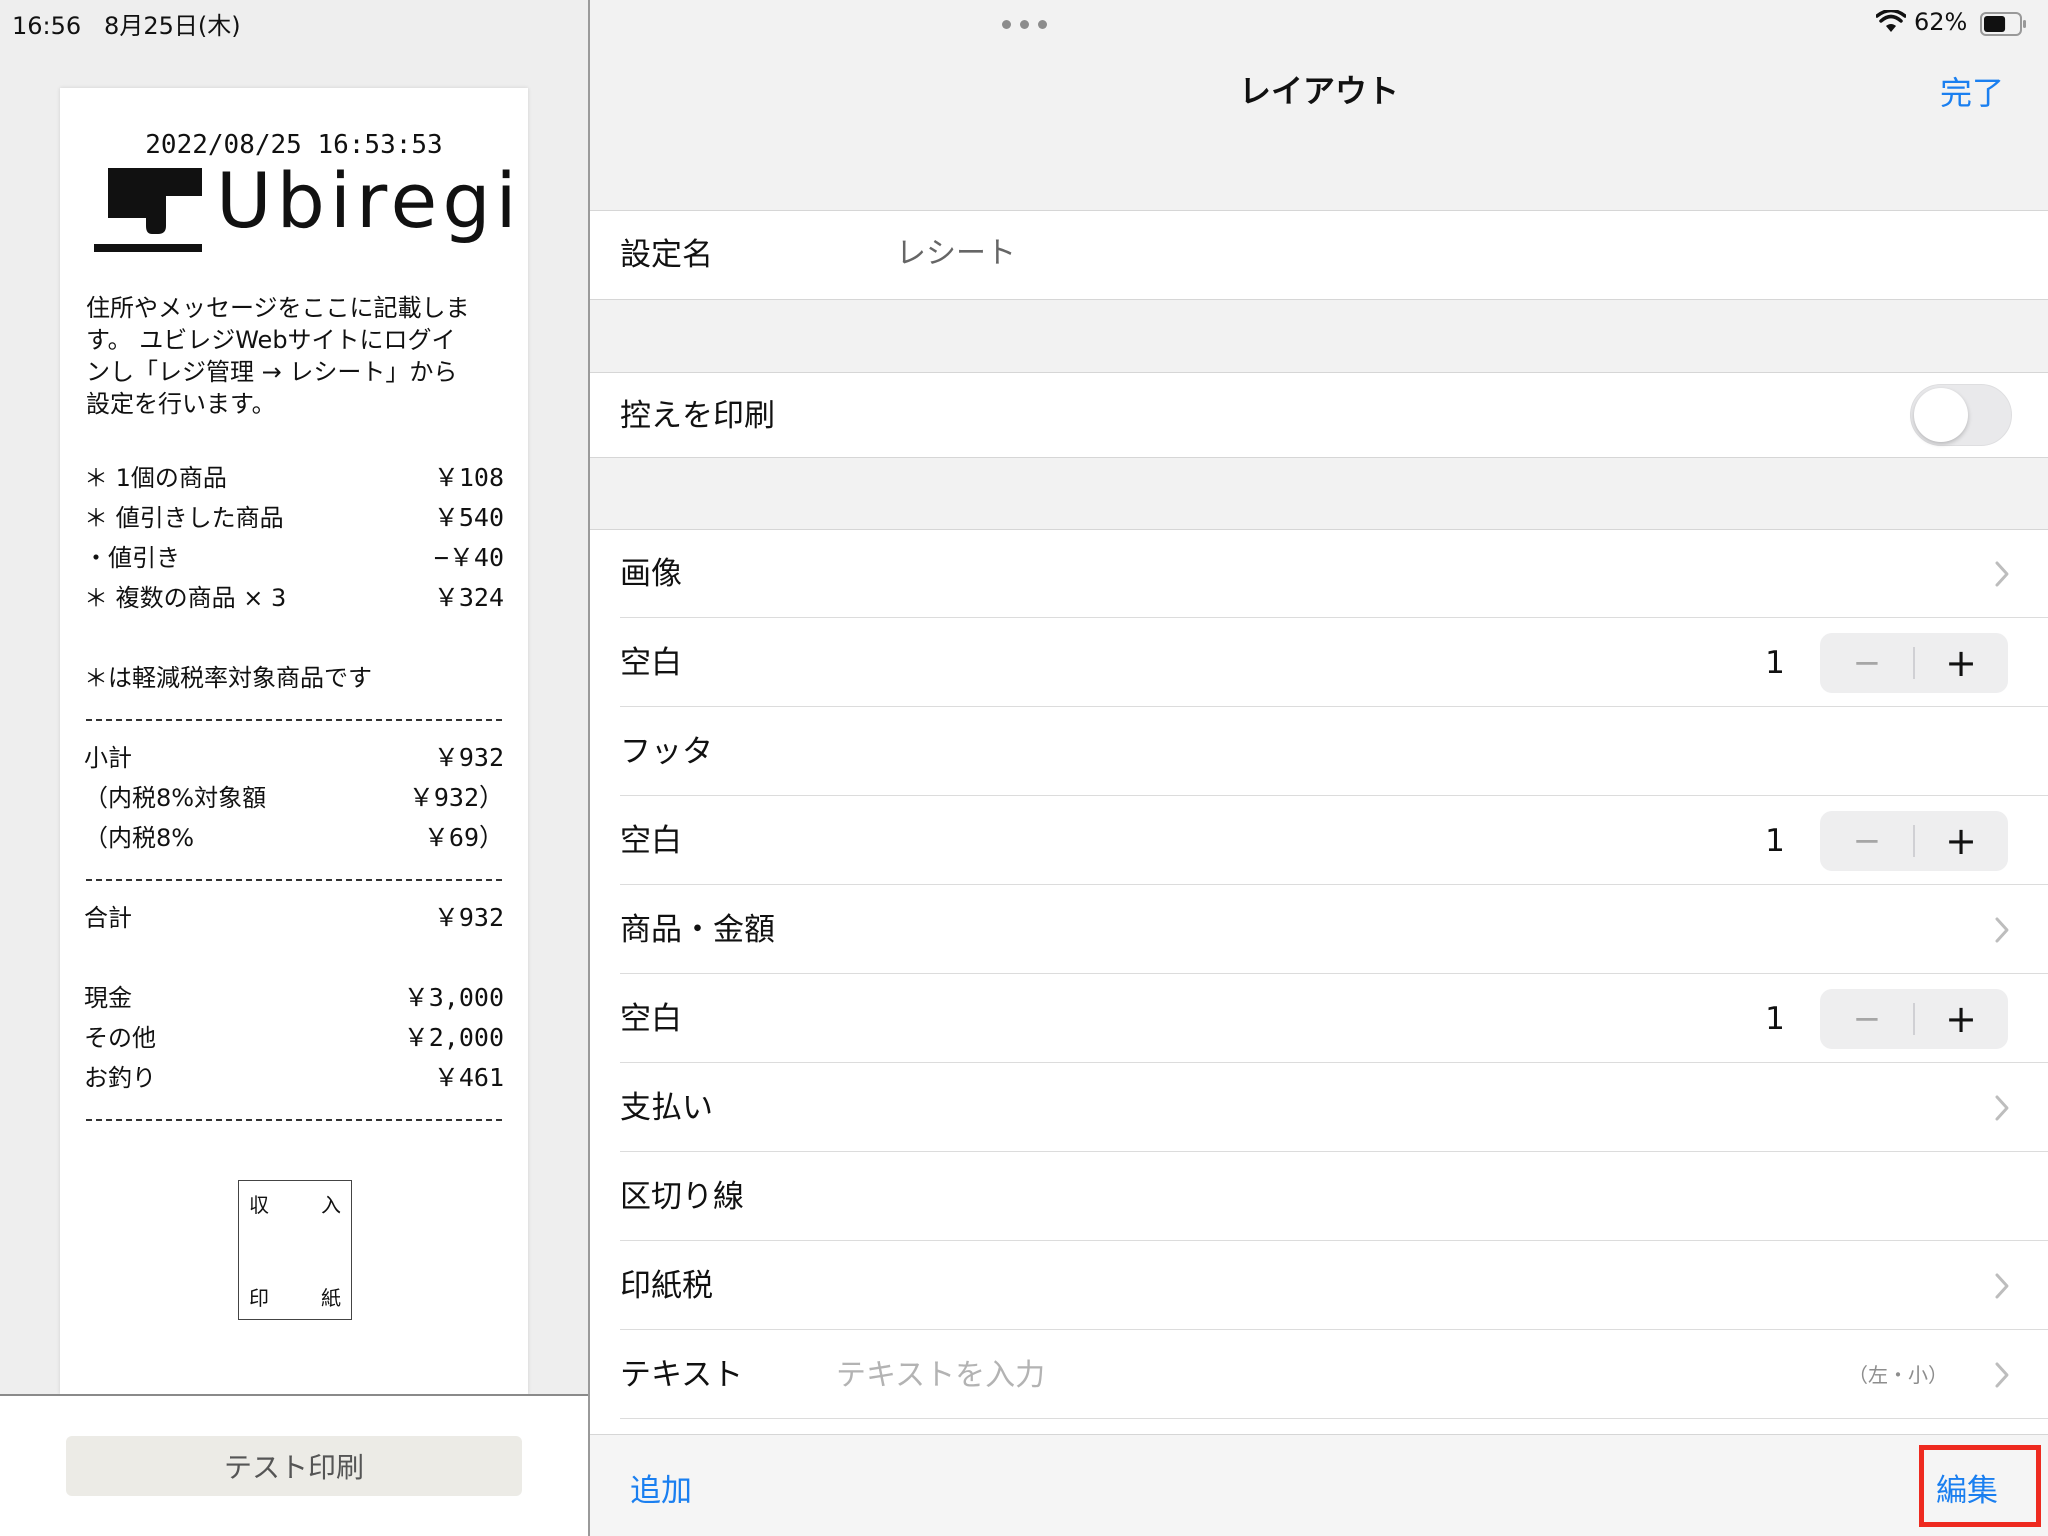  I want to click on receipt-subtotal-value: ￥69）, so click(463, 837).